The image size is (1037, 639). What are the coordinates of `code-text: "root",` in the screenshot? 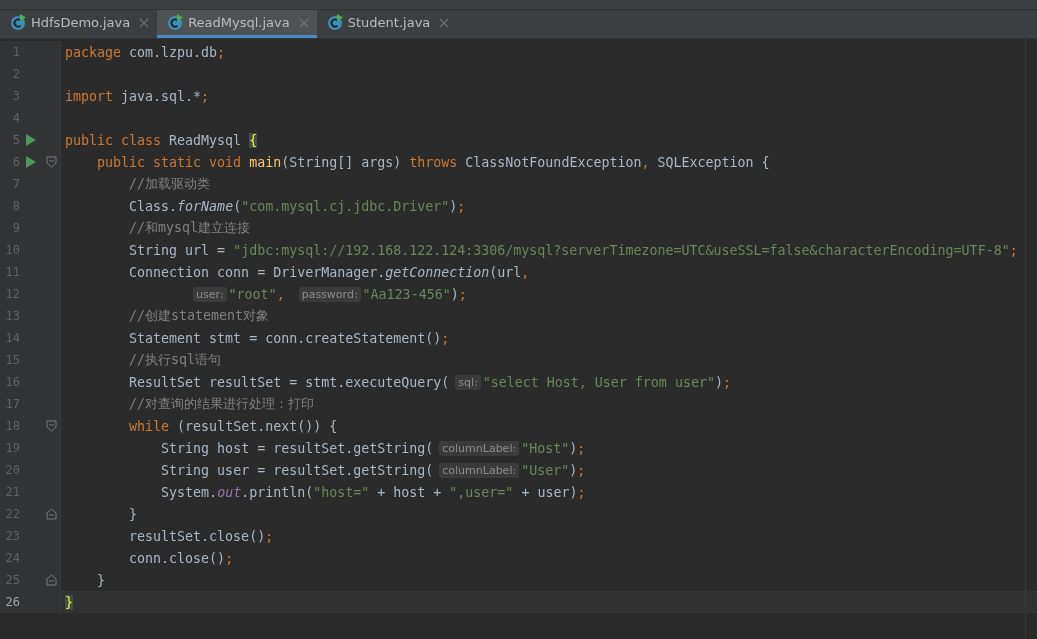 It's located at (257, 294).